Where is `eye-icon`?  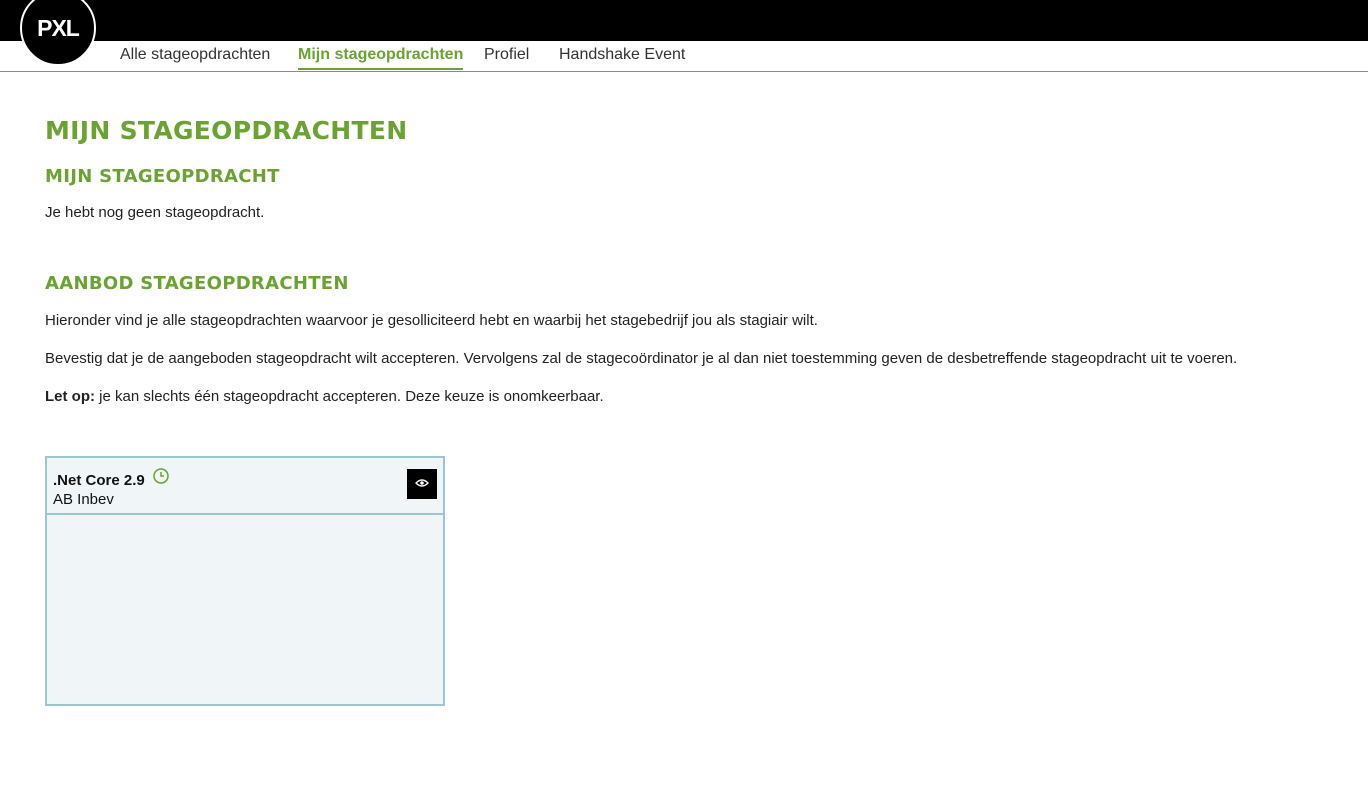 eye-icon is located at coordinates (422, 484).